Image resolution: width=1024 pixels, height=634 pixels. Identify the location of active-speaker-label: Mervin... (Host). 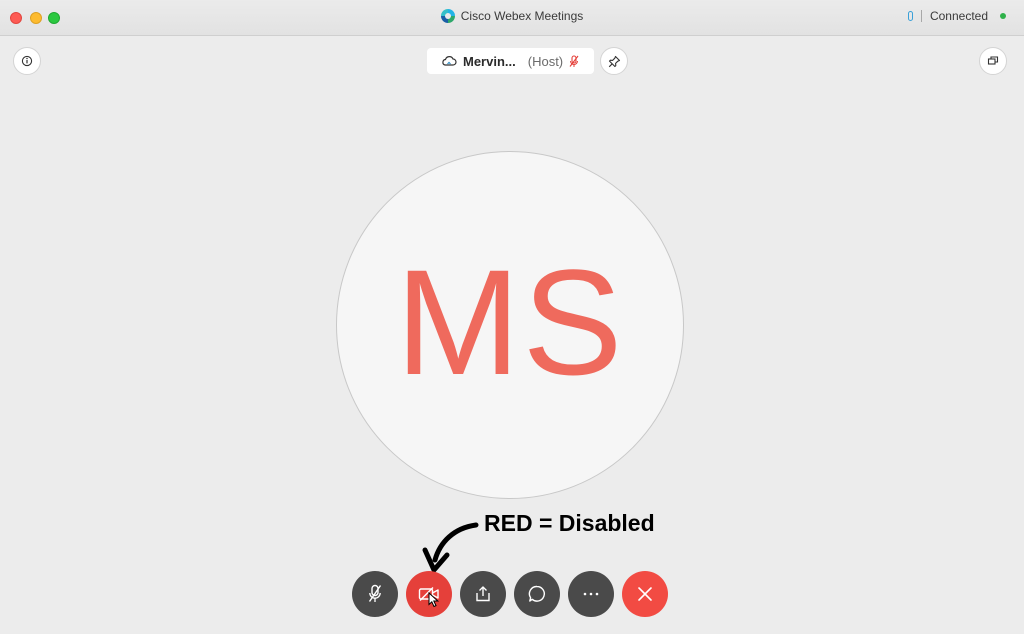
(510, 61).